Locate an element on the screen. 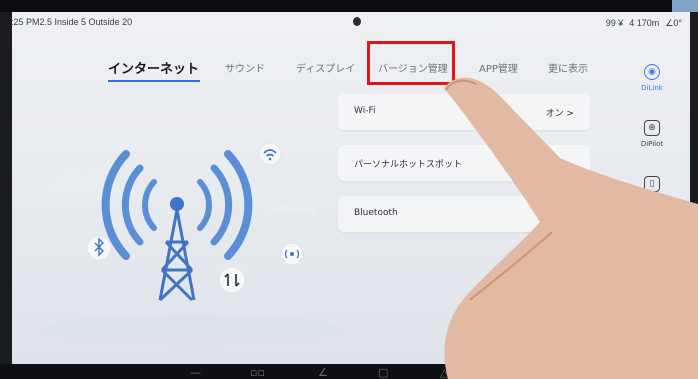  setting-value: オン > is located at coordinates (560, 112).